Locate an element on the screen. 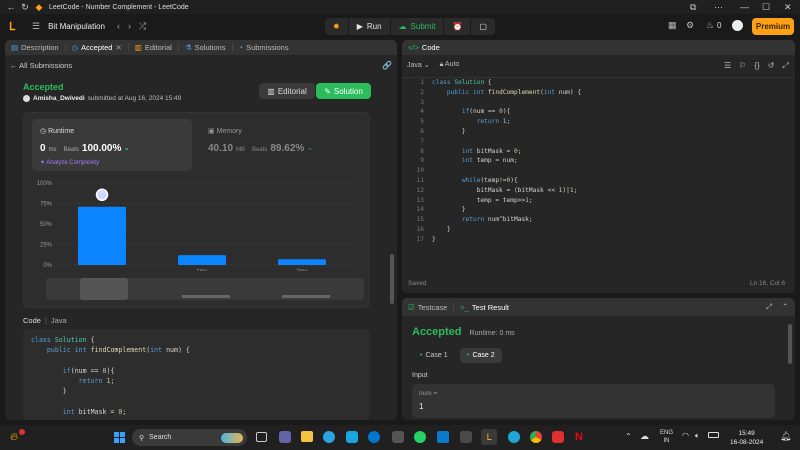 The height and width of the screenshot is (450, 800). back-arrow-icon: ← is located at coordinates (11, 7).